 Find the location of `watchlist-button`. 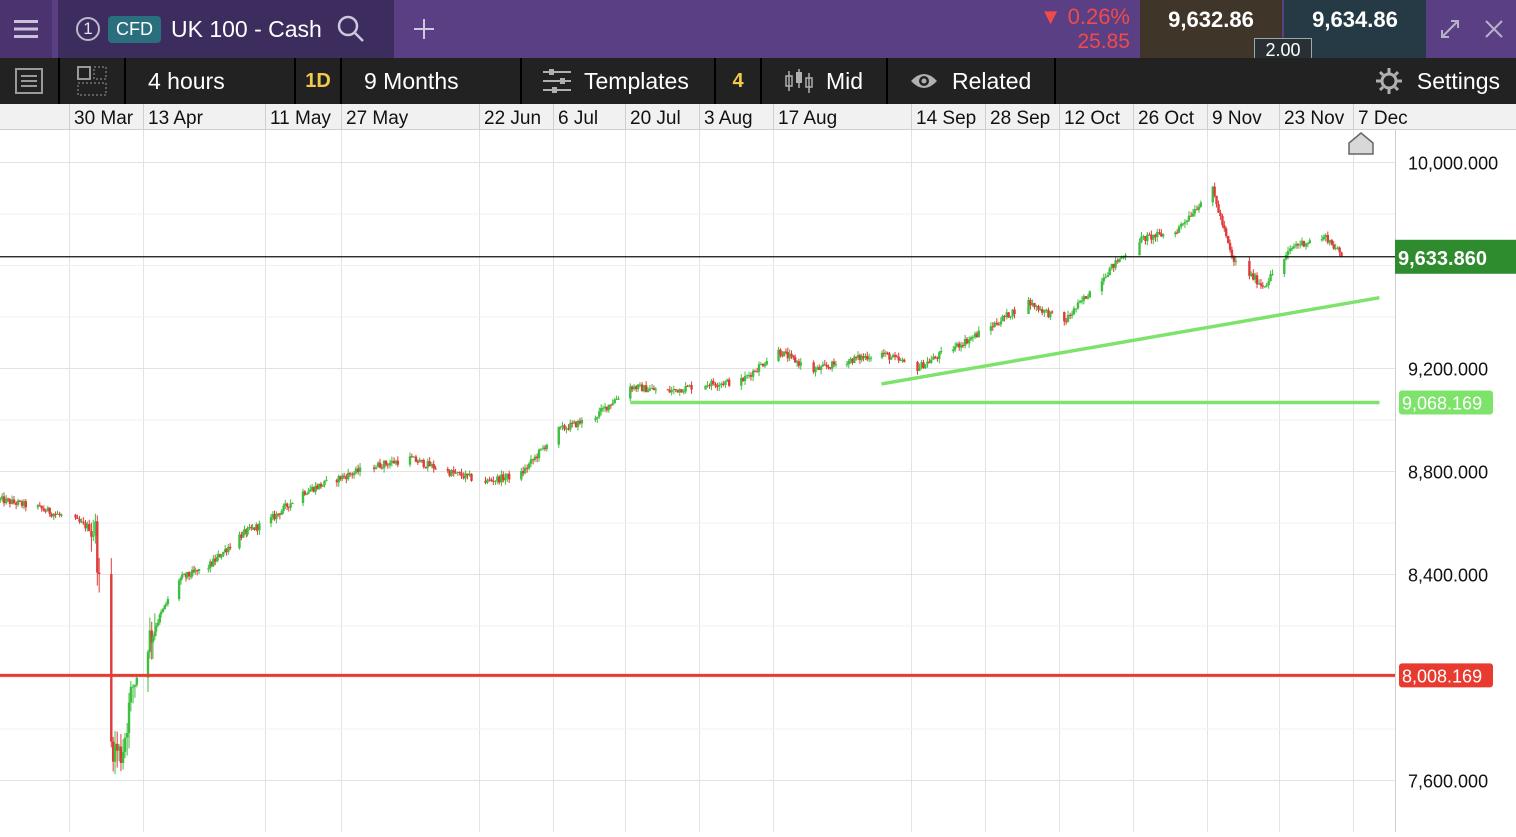

watchlist-button is located at coordinates (29, 81).